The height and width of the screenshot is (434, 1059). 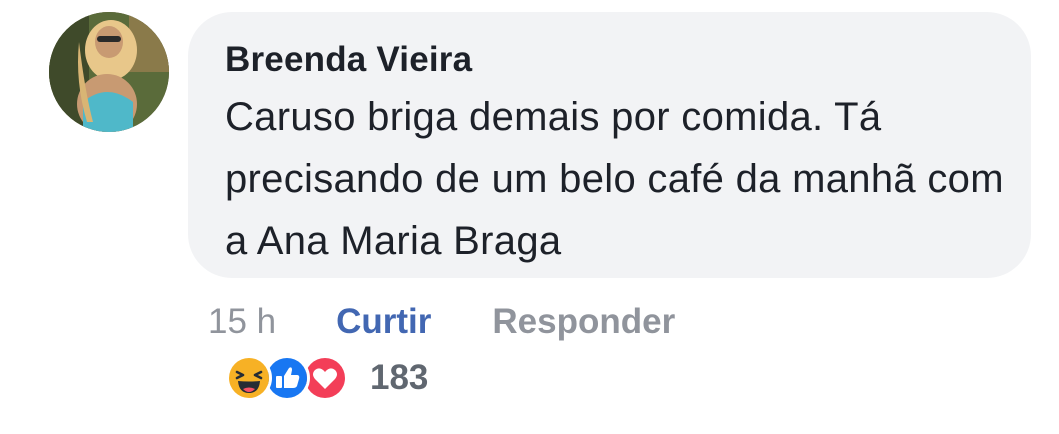 I want to click on author-name: Breenda Vieira, so click(x=610, y=60).